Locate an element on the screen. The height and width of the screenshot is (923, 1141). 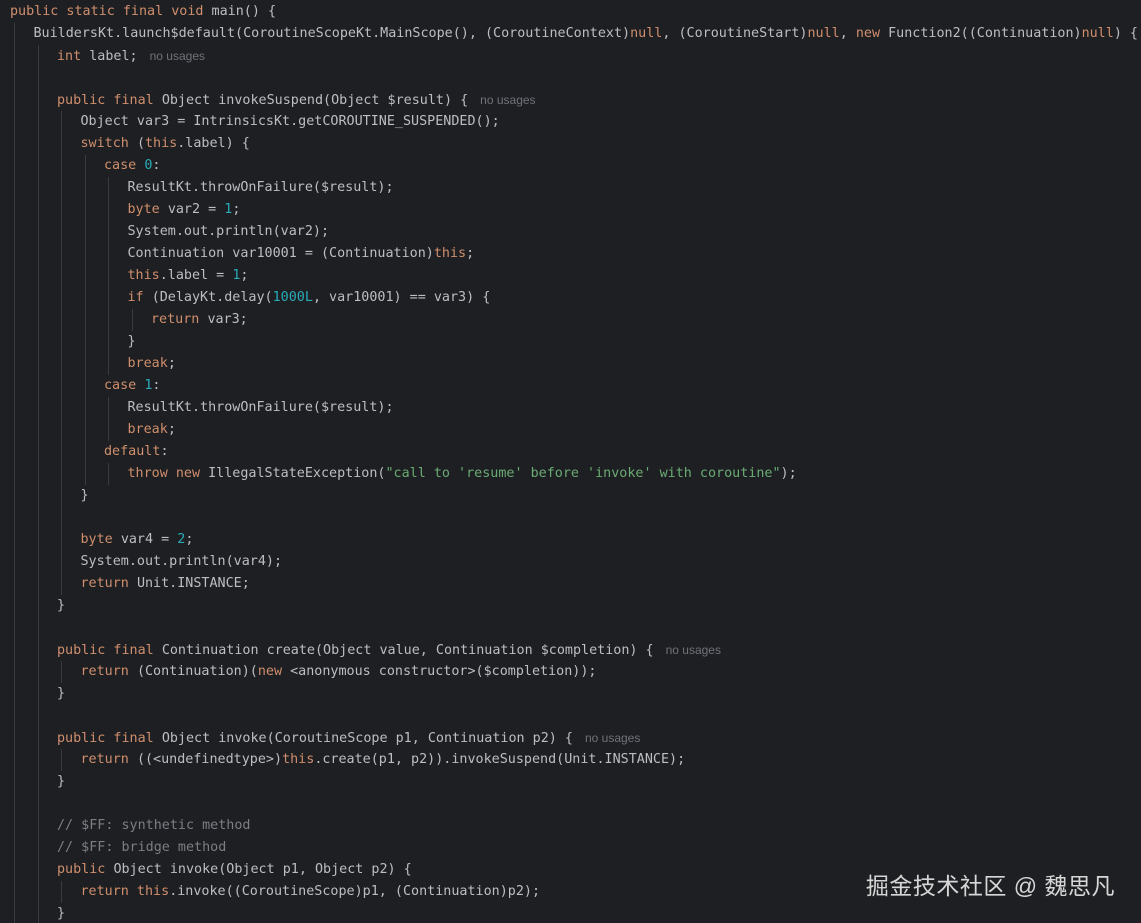
code-token: ((<undefinedtype>) is located at coordinates (209, 759).